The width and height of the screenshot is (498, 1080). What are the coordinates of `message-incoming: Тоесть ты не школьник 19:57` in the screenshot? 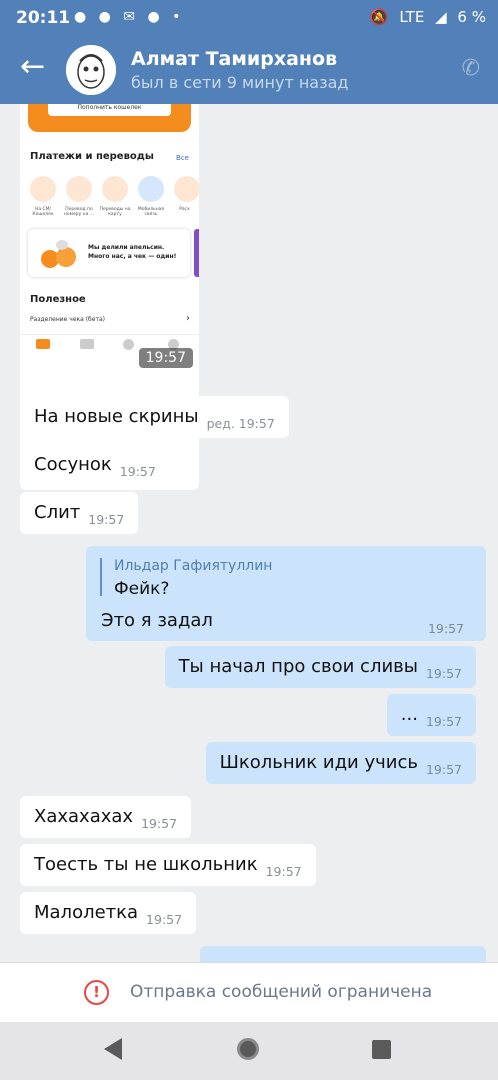 It's located at (168, 865).